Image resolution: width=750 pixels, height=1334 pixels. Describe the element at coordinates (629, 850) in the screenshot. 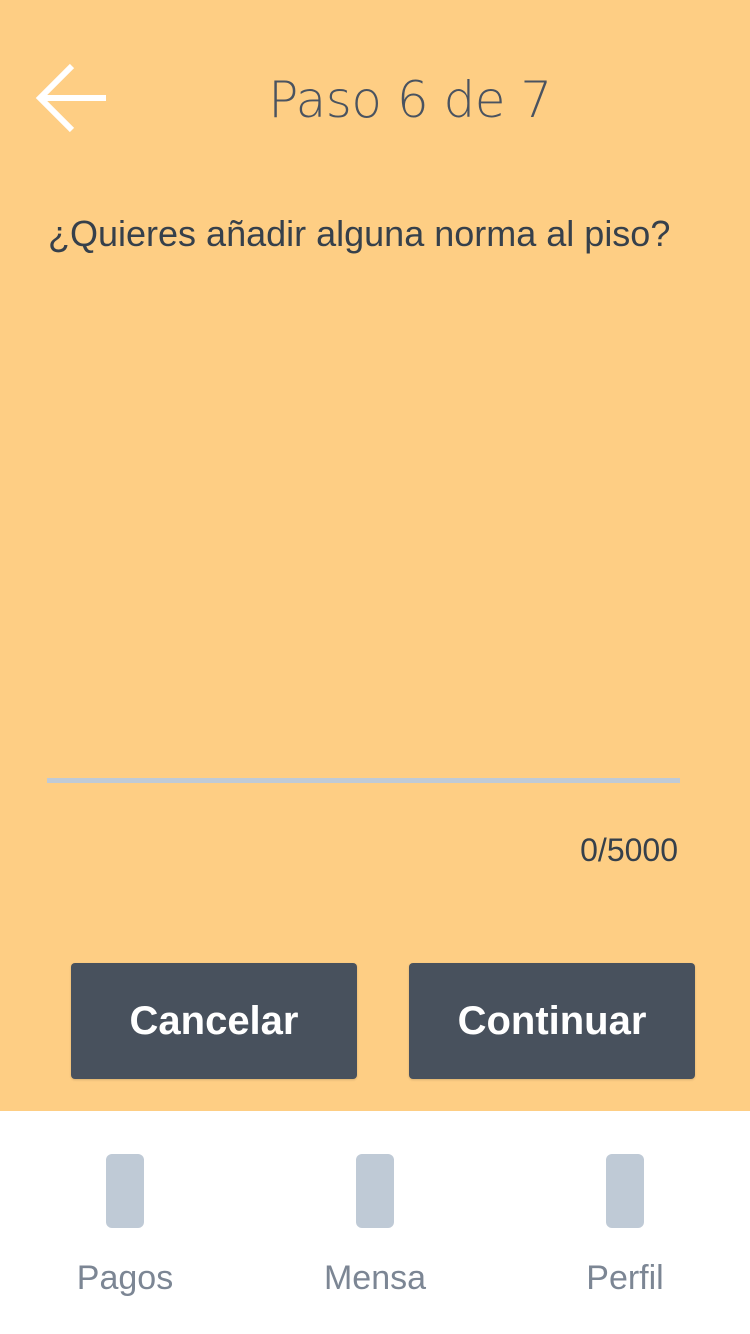

I see `char-counter: 0/5000` at that location.